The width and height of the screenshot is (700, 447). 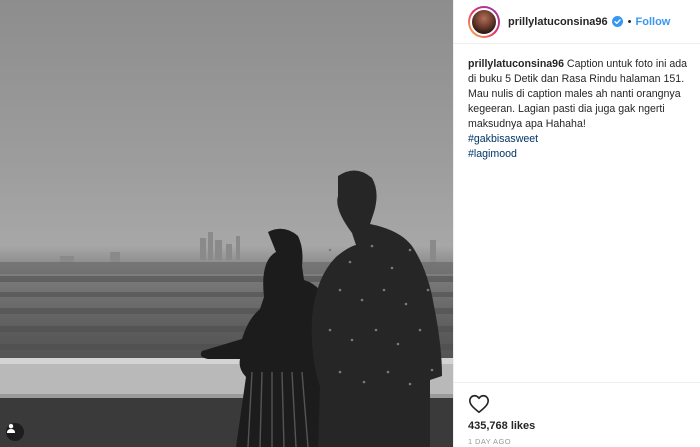 What do you see at coordinates (558, 22) in the screenshot?
I see `header-username: prillylatuconsina96` at bounding box center [558, 22].